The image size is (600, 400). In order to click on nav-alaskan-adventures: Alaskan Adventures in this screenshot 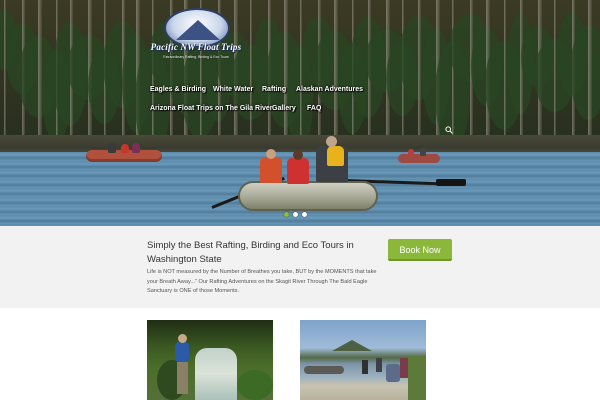, I will do `click(329, 89)`.